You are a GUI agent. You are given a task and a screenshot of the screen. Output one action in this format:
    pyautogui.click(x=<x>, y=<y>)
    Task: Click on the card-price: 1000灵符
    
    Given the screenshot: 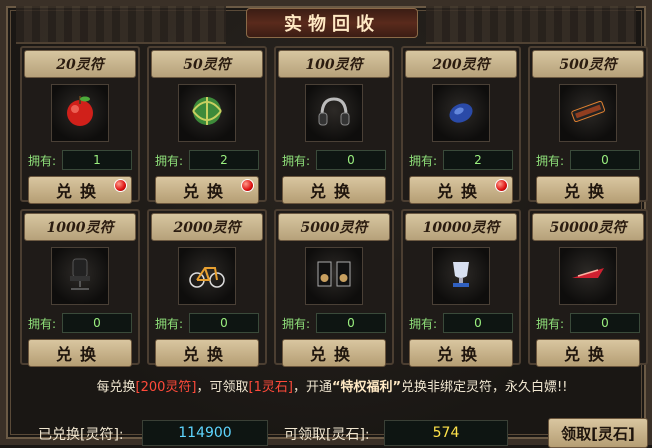 What is the action you would take?
    pyautogui.click(x=80, y=227)
    